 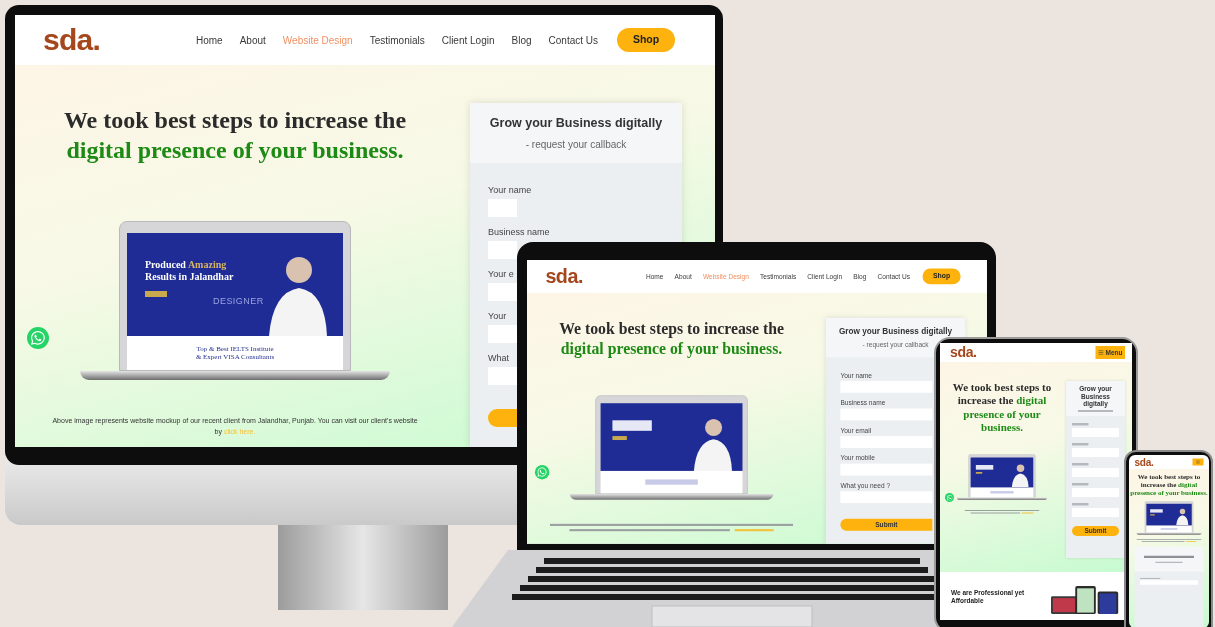 What do you see at coordinates (573, 40) in the screenshot?
I see `nav-link: Contact Us` at bounding box center [573, 40].